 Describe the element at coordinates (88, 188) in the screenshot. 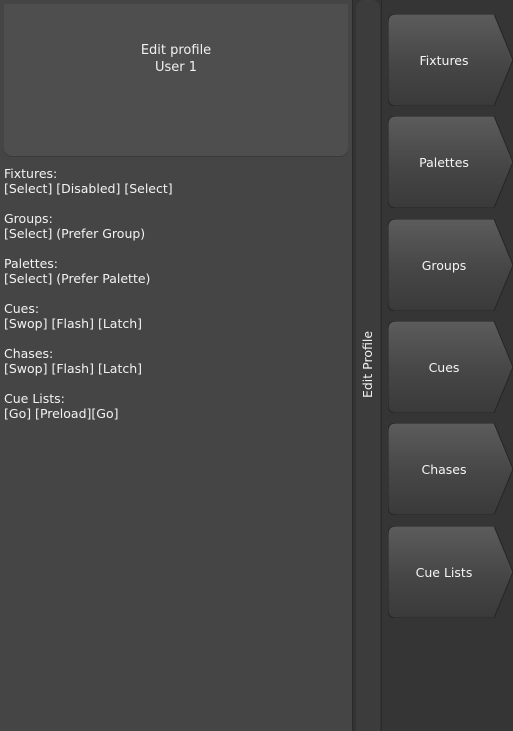

I see `setting-value: [Select] [Disabled] [Select]` at that location.